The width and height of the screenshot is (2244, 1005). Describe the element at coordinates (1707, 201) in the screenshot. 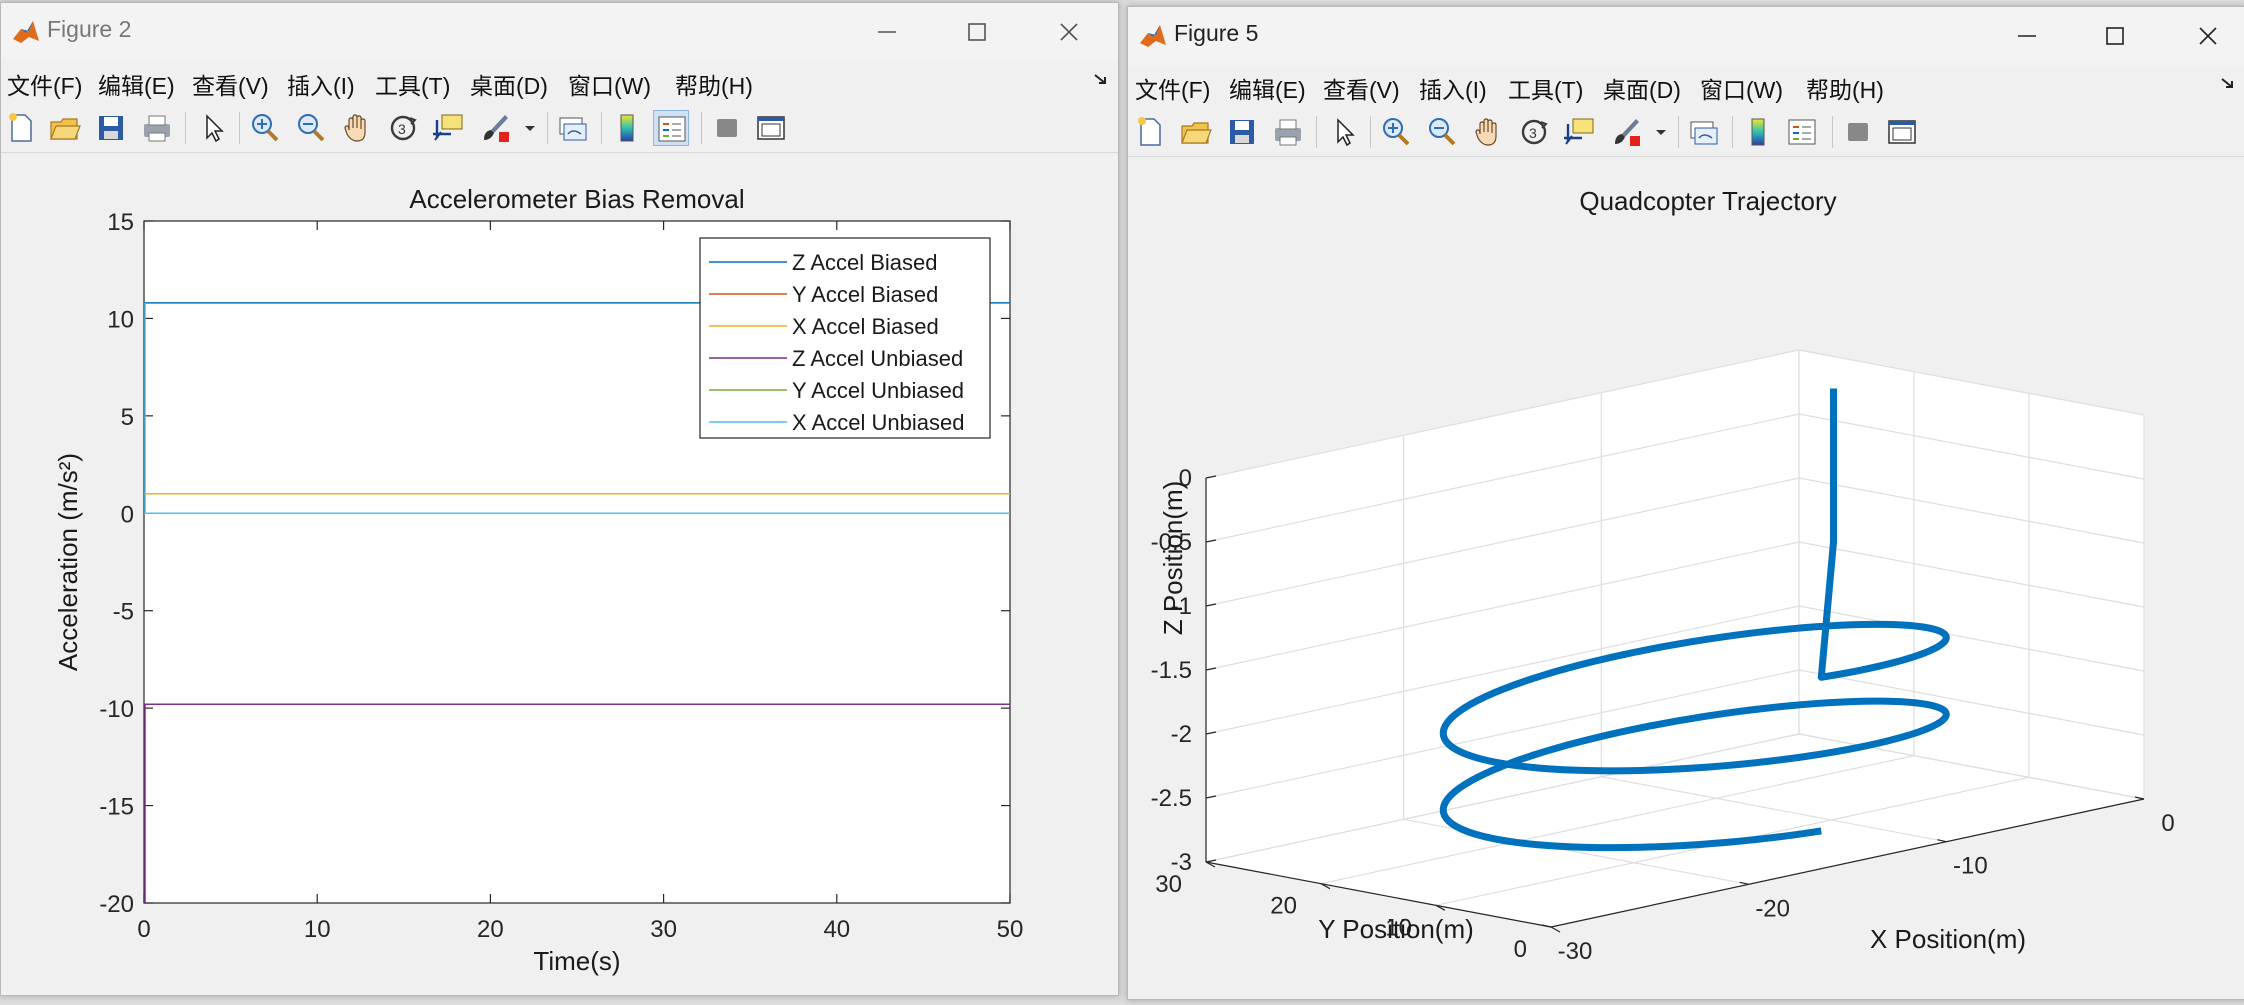

I see `chart-title: Quadcopter Trajectory` at that location.